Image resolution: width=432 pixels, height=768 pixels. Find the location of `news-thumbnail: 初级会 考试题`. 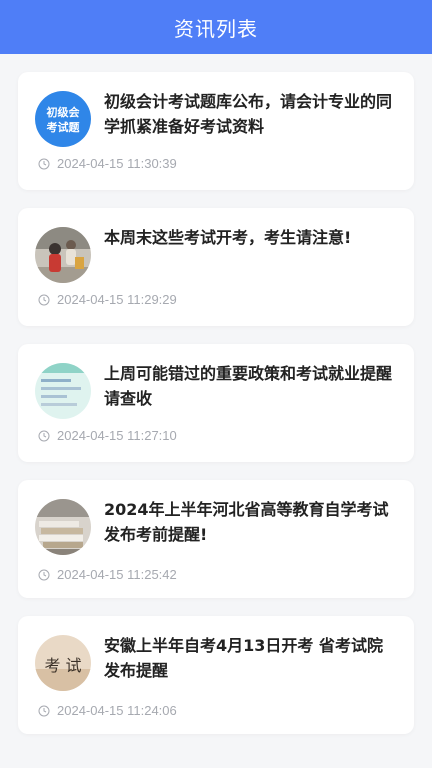

news-thumbnail: 初级会 考试题 is located at coordinates (63, 119).